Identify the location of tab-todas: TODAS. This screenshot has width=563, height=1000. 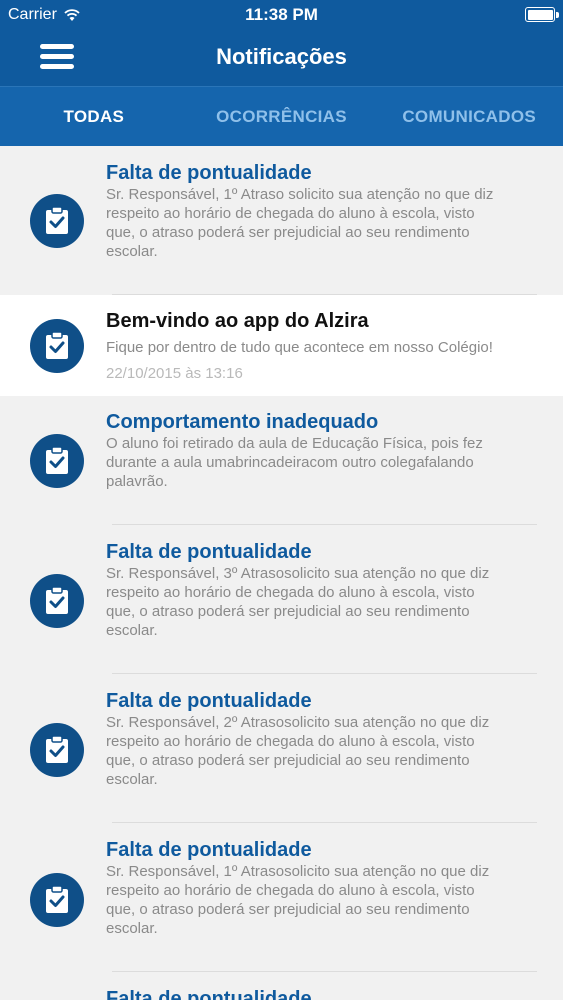
(94, 116).